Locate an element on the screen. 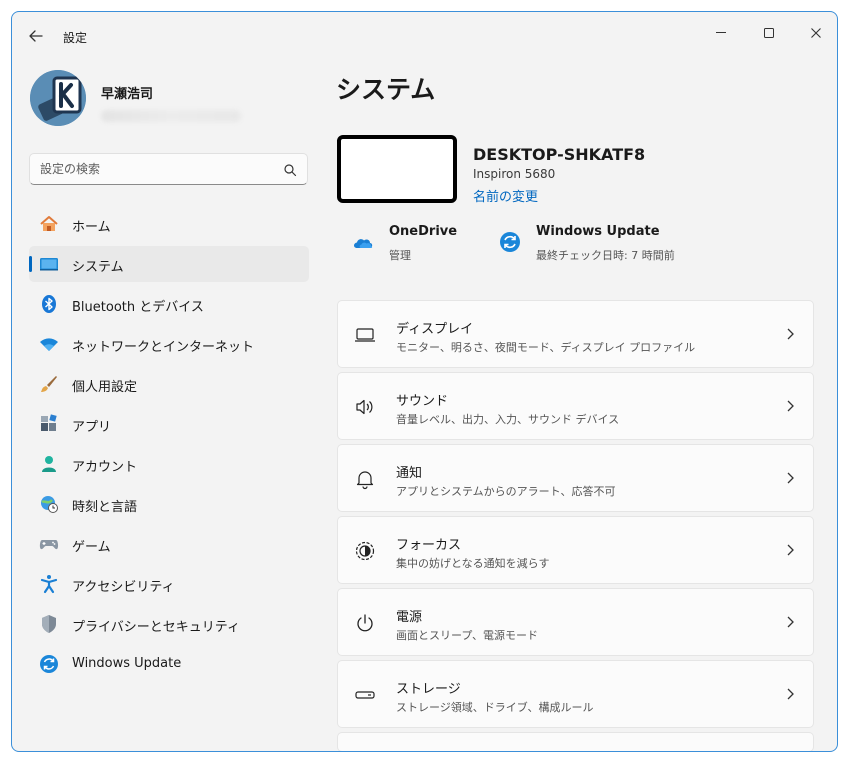 Image resolution: width=850 pixels, height=764 pixels. card-notifications: 通知 アプリとシステムからのアラート、応答不可 is located at coordinates (575, 478).